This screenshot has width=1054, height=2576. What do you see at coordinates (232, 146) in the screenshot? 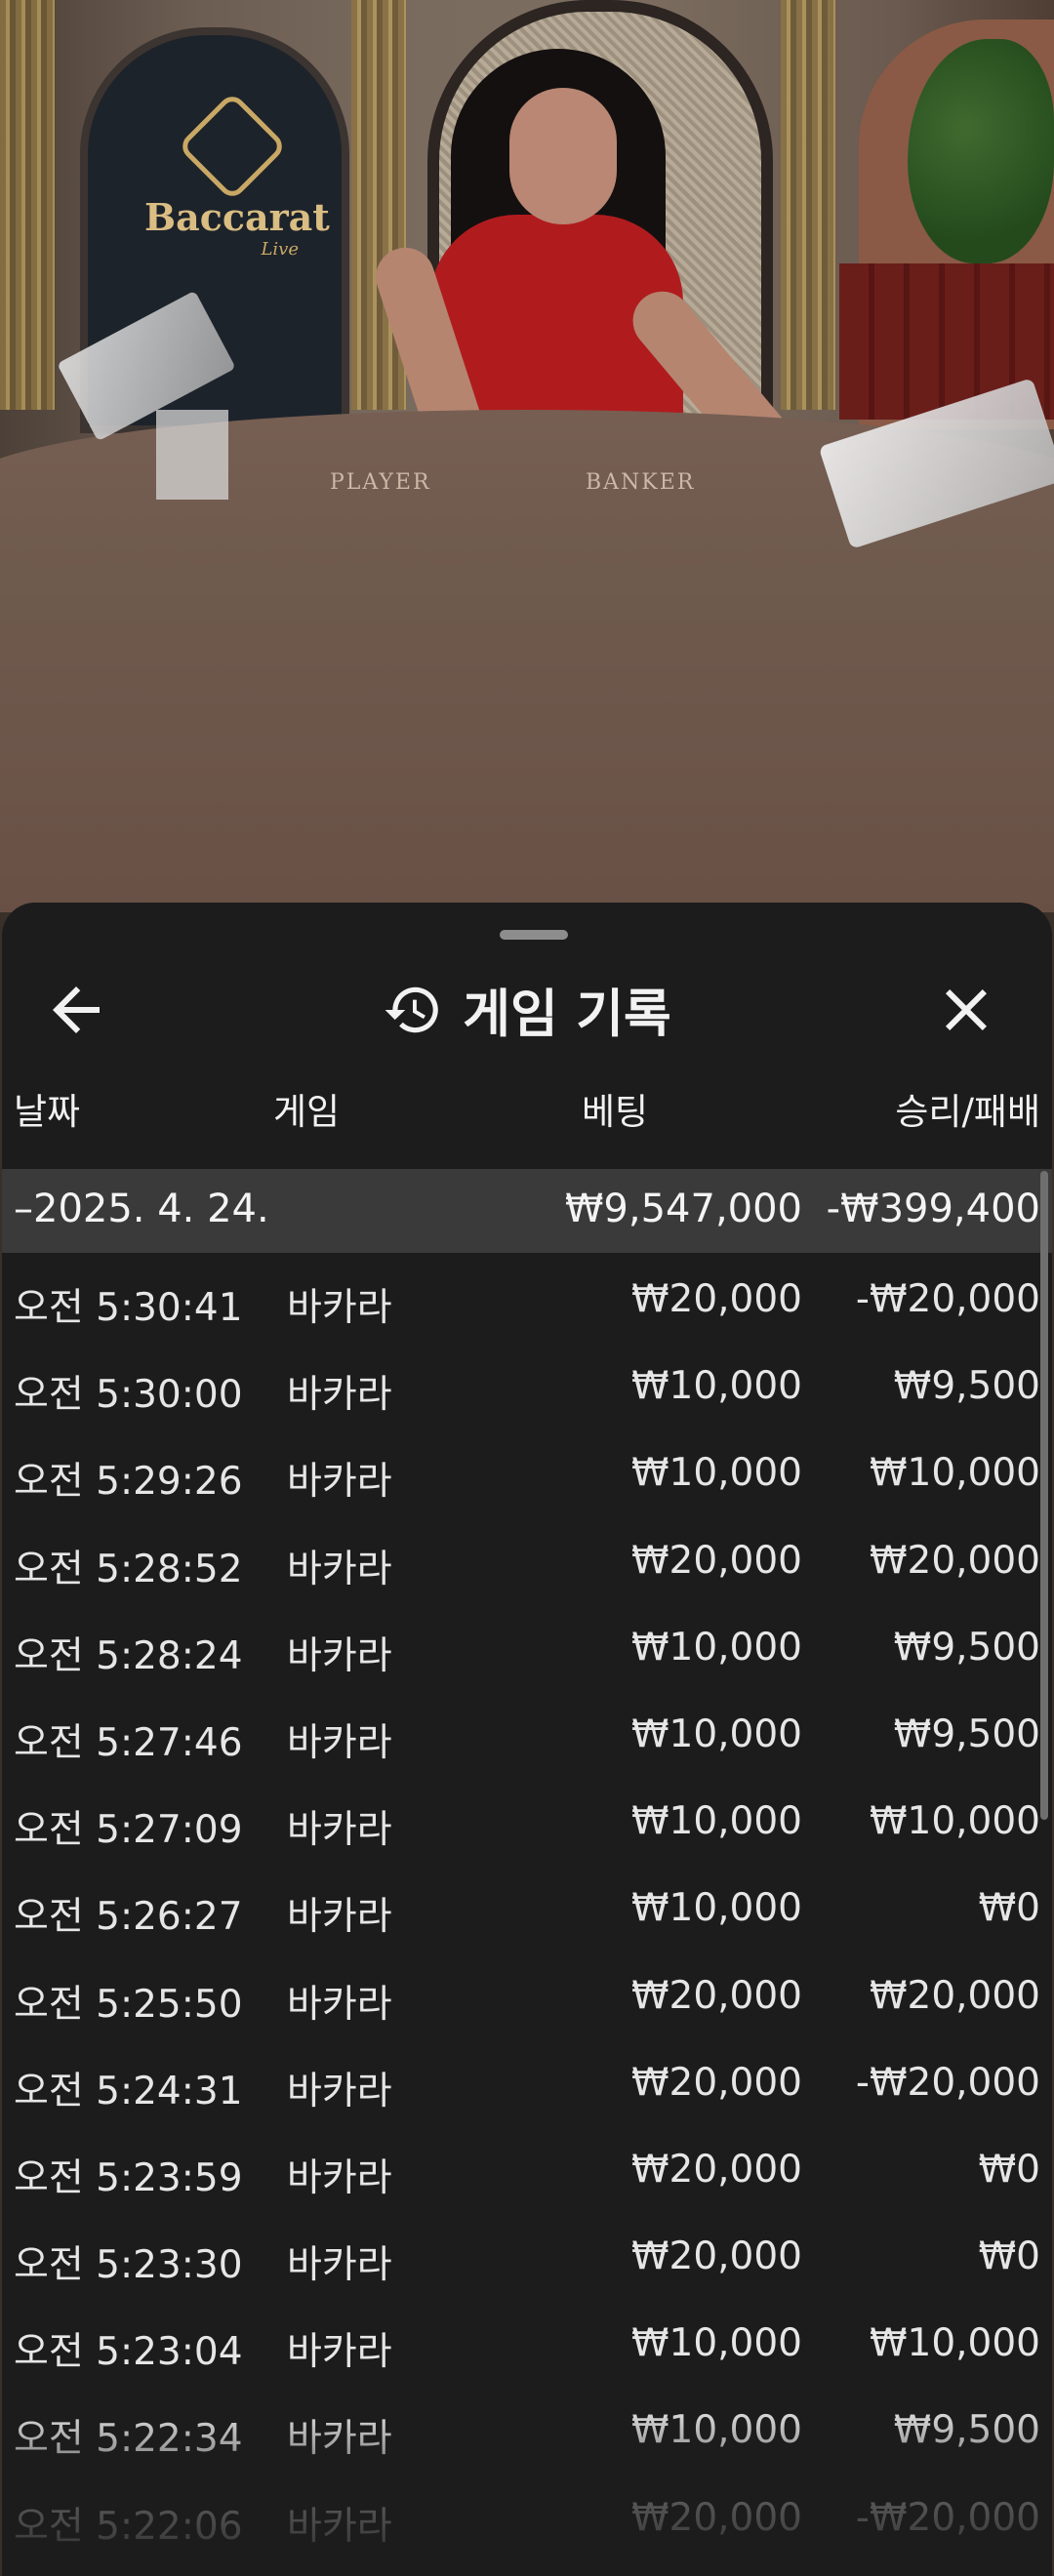
I see `logo-emblem-icon` at bounding box center [232, 146].